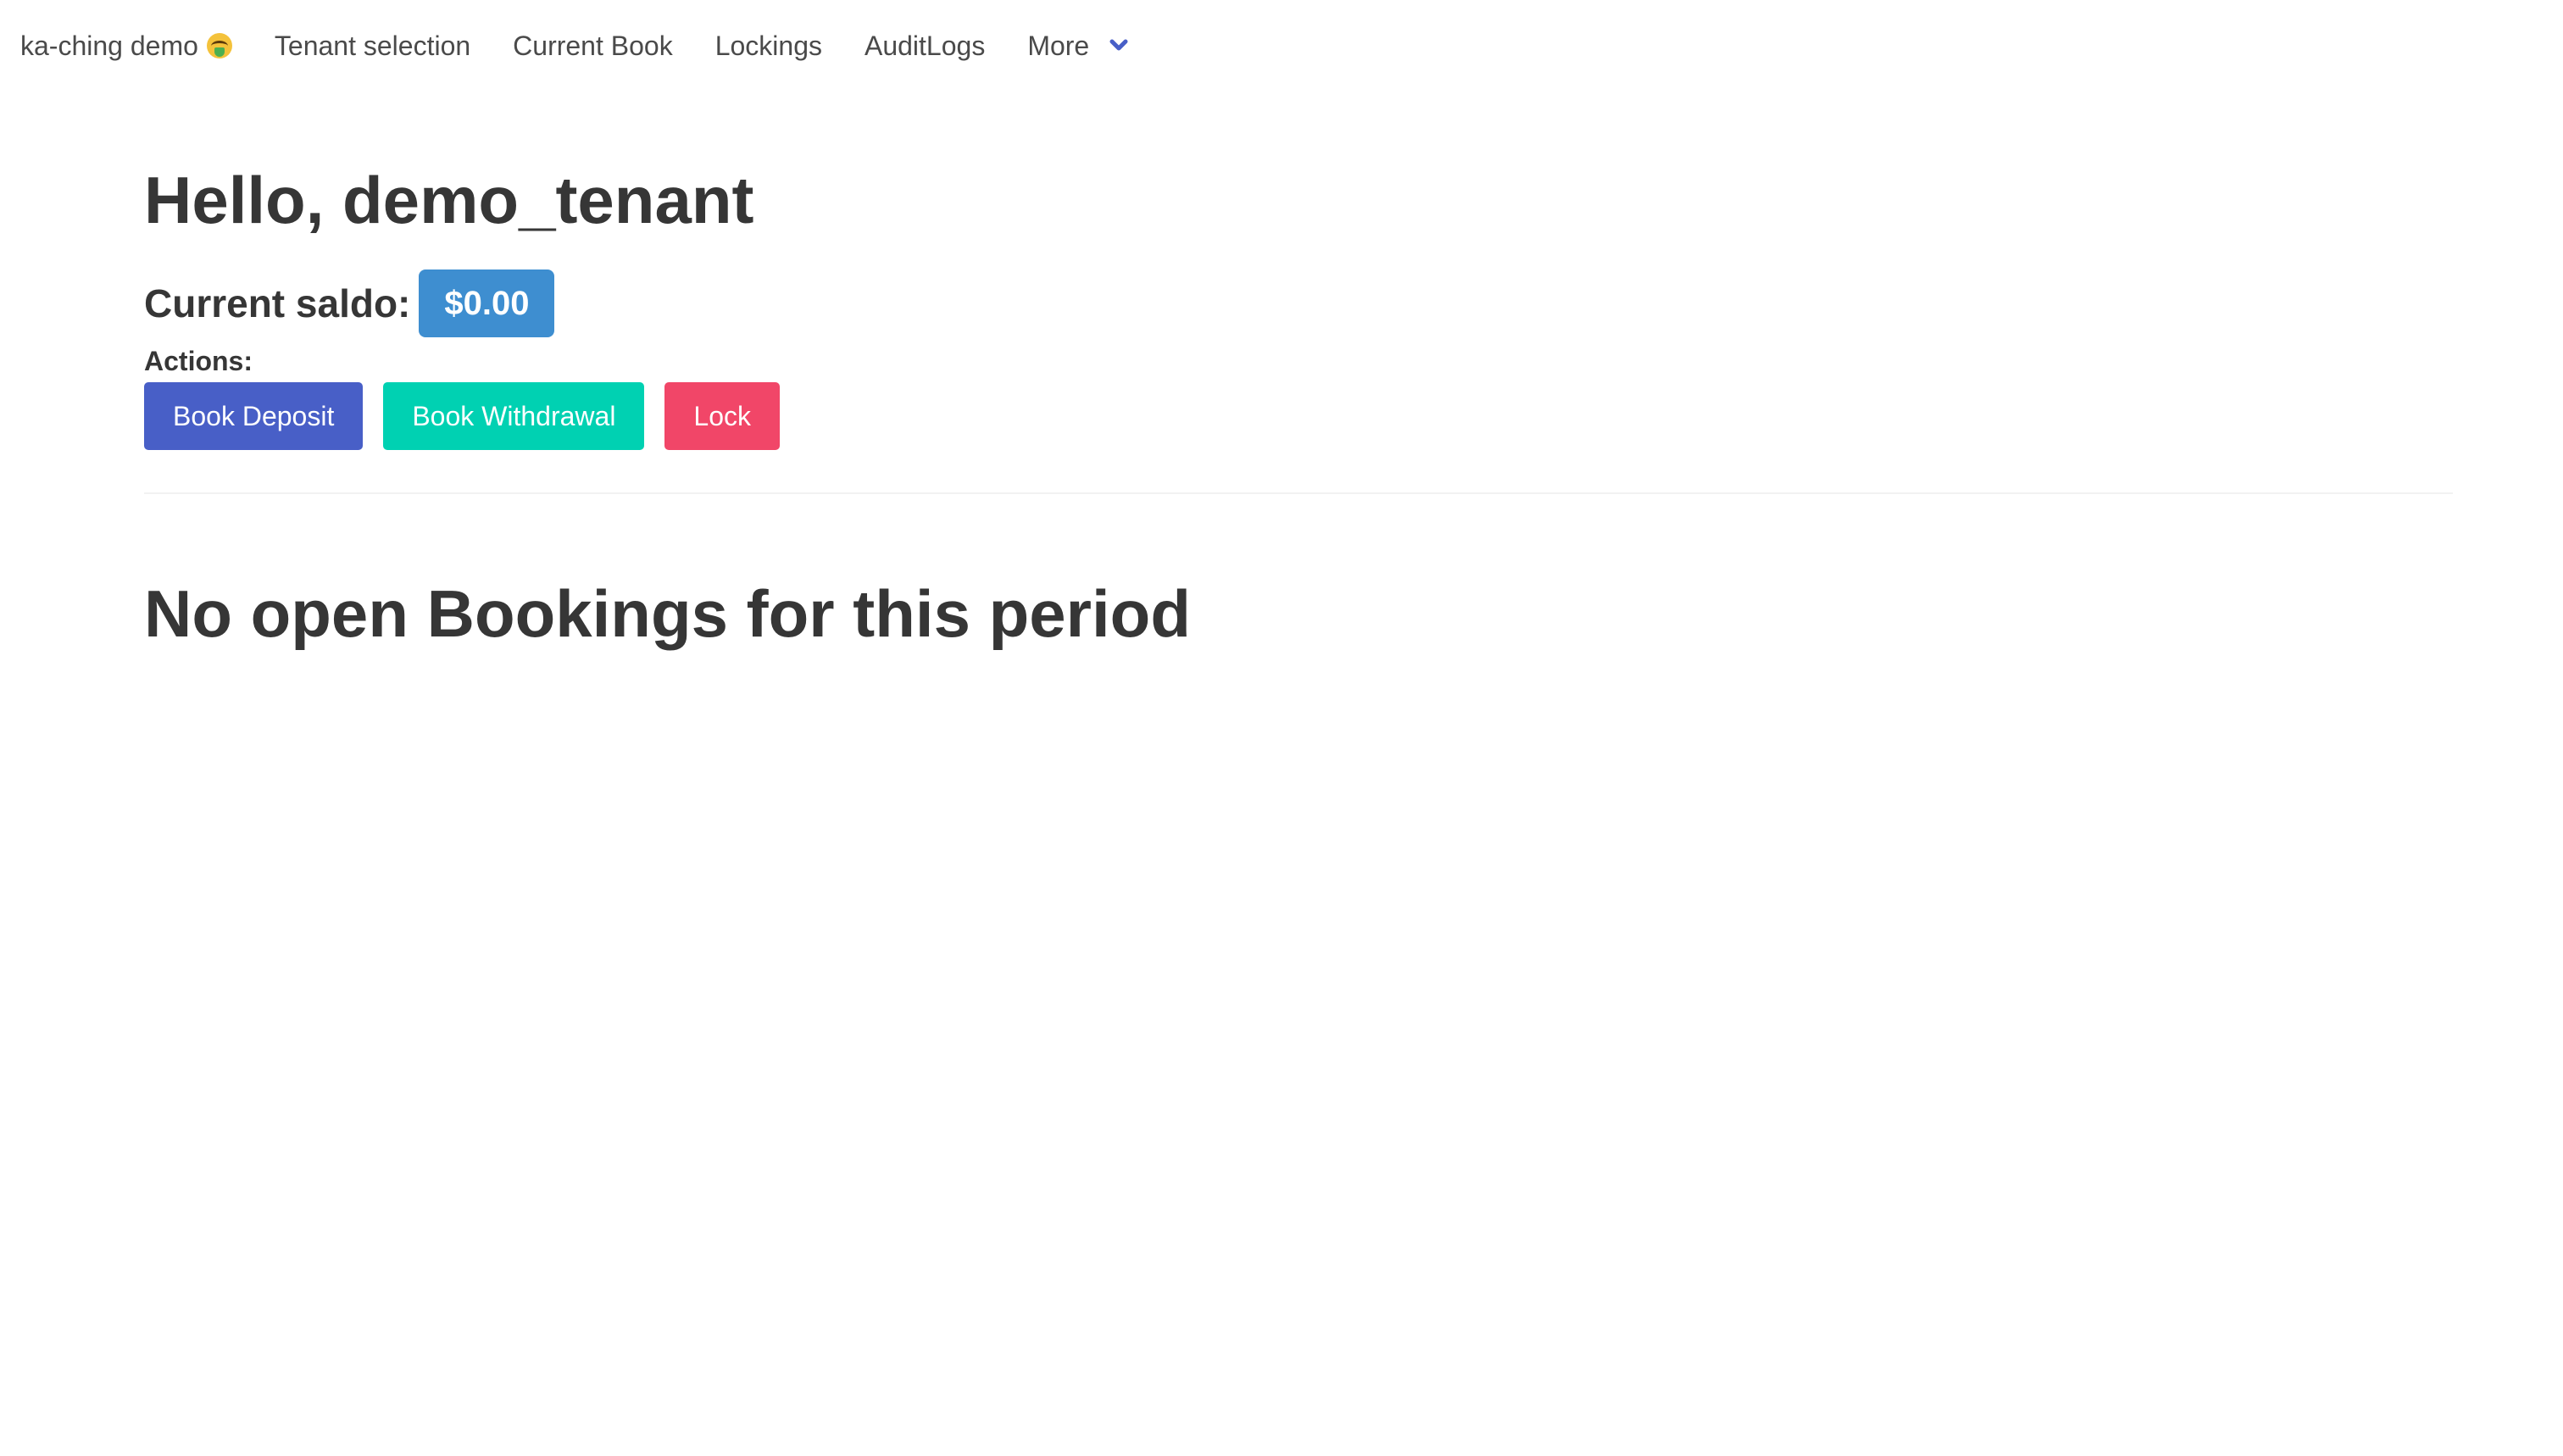 Image resolution: width=2563 pixels, height=1456 pixels. What do you see at coordinates (925, 47) in the screenshot?
I see `nav-item-auditlogs: AuditLogs` at bounding box center [925, 47].